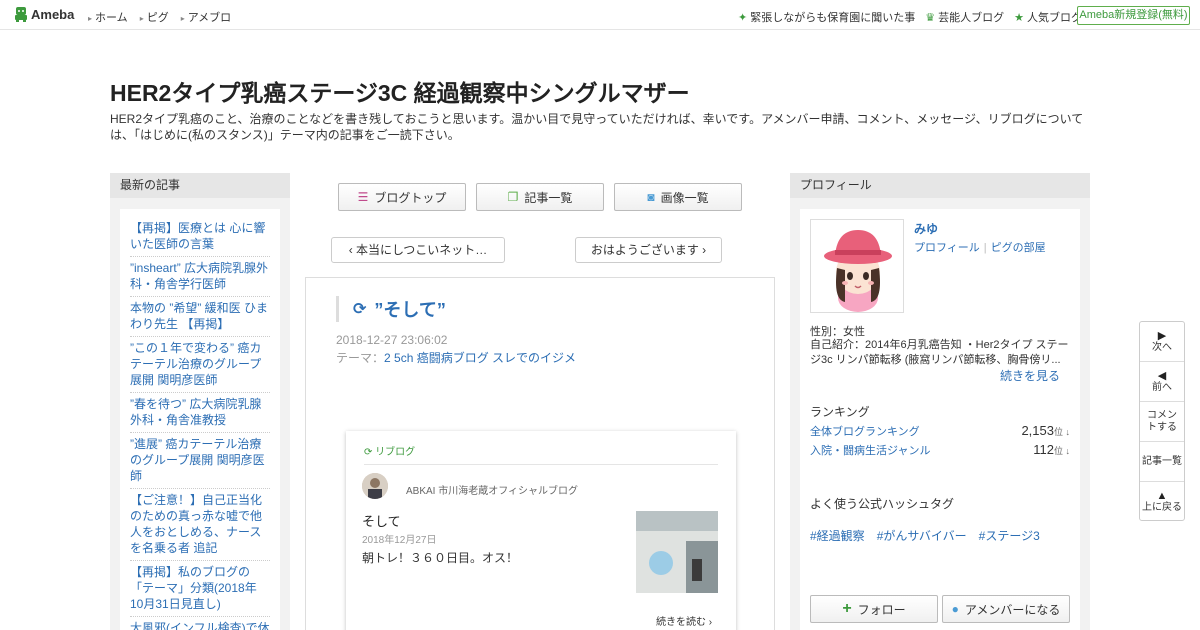 The height and width of the screenshot is (630, 1200). What do you see at coordinates (847, 608) in the screenshot?
I see `plus-icon: +` at bounding box center [847, 608].